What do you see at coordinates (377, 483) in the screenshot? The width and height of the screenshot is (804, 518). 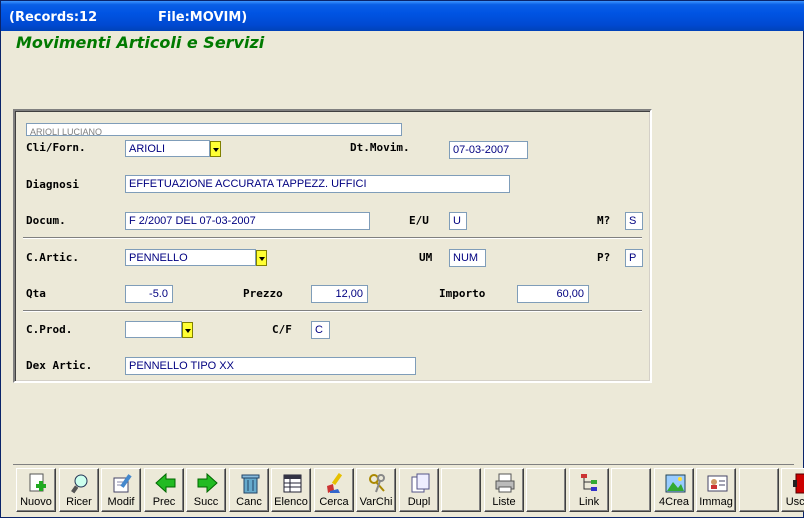 I see `keys-icon` at bounding box center [377, 483].